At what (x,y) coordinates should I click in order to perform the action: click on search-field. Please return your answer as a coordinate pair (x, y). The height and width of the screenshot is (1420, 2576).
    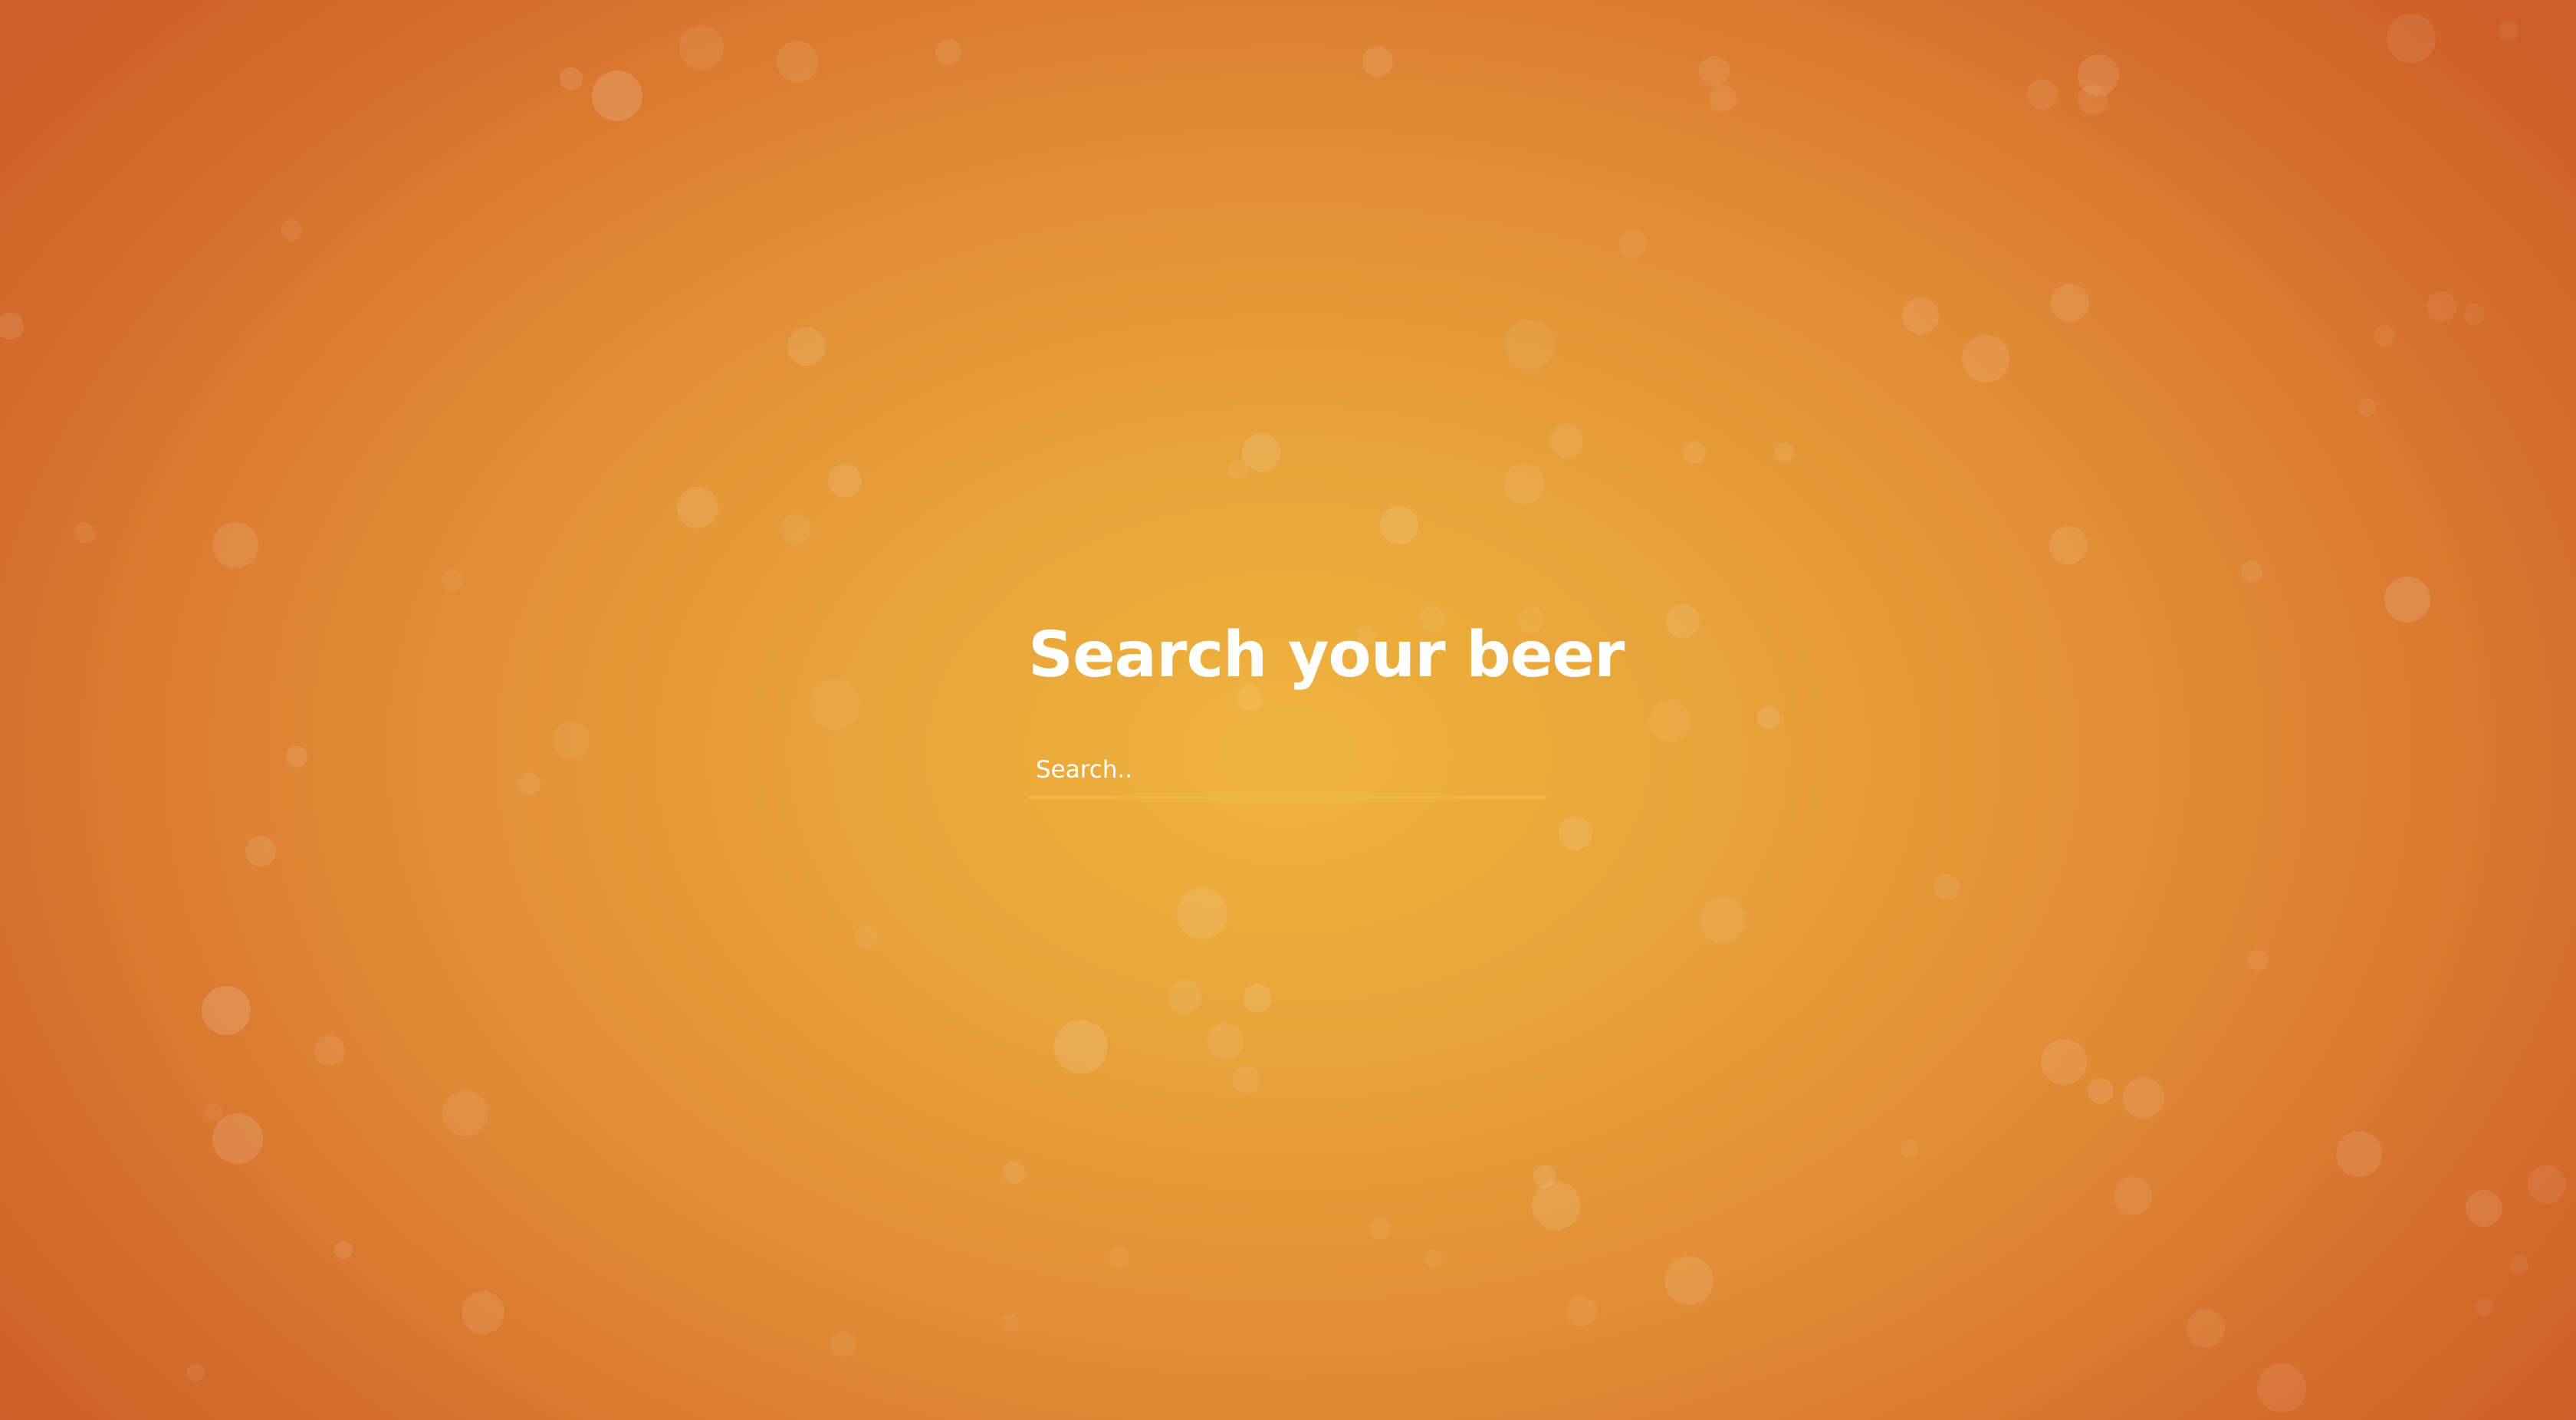
    Looking at the image, I should click on (1287, 771).